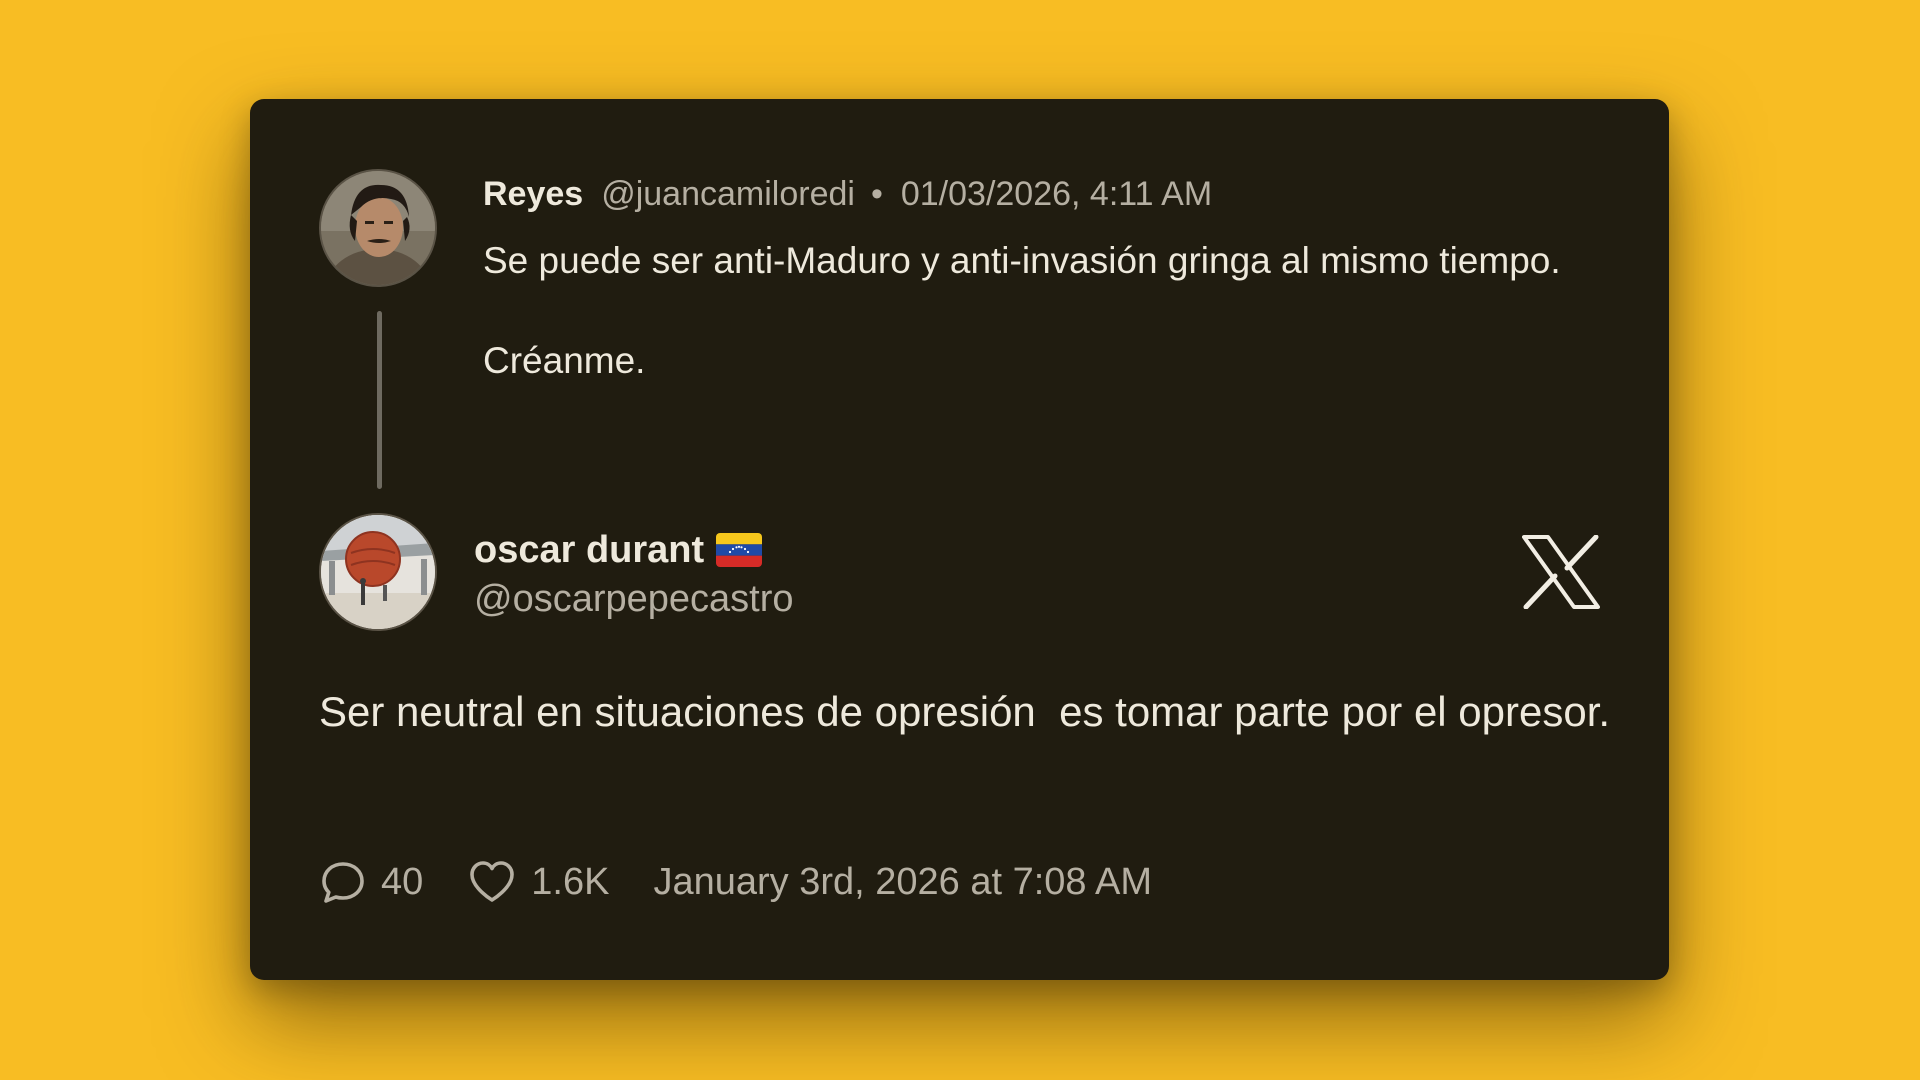 The width and height of the screenshot is (1920, 1080). I want to click on main-avatar-image, so click(378, 572).